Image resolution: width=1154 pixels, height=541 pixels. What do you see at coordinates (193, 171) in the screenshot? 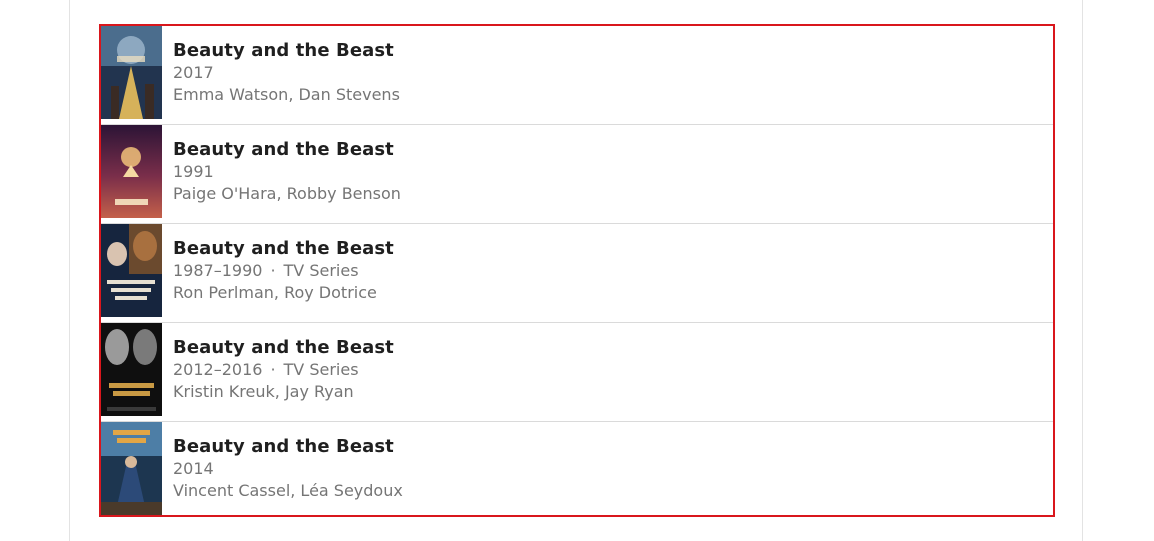
I see `result-year: 1991` at bounding box center [193, 171].